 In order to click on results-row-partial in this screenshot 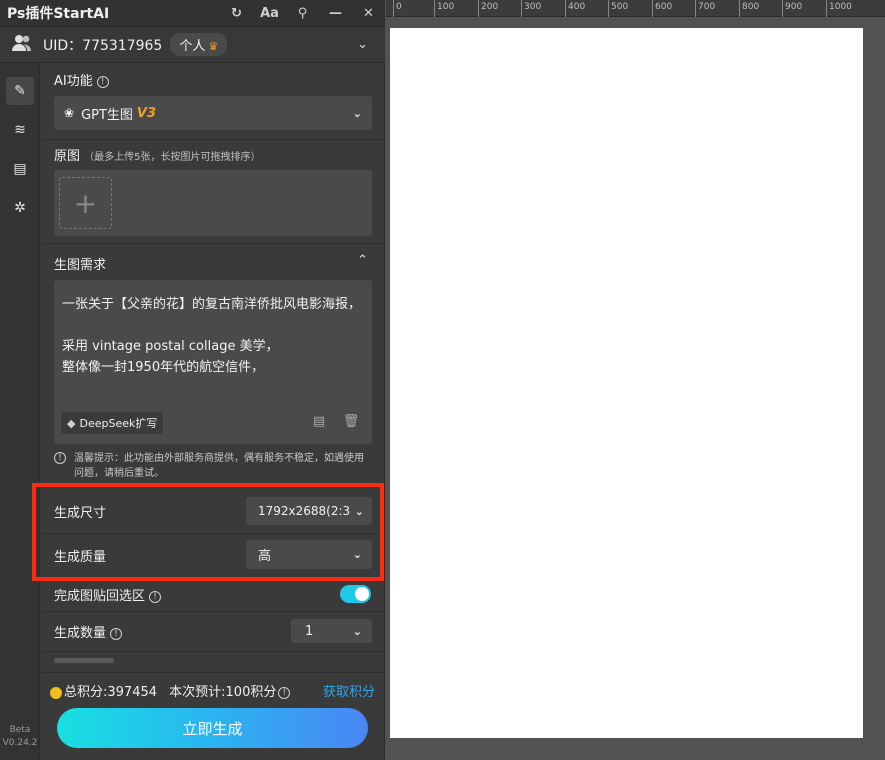, I will do `click(213, 662)`.